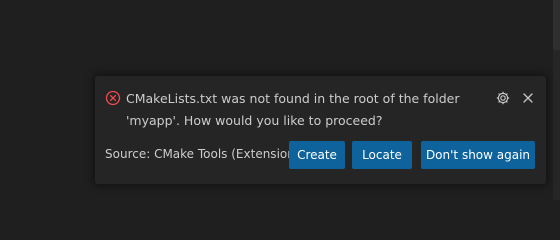 The width and height of the screenshot is (560, 240). Describe the element at coordinates (556, 25) in the screenshot. I see `scrollbar-thumb` at that location.